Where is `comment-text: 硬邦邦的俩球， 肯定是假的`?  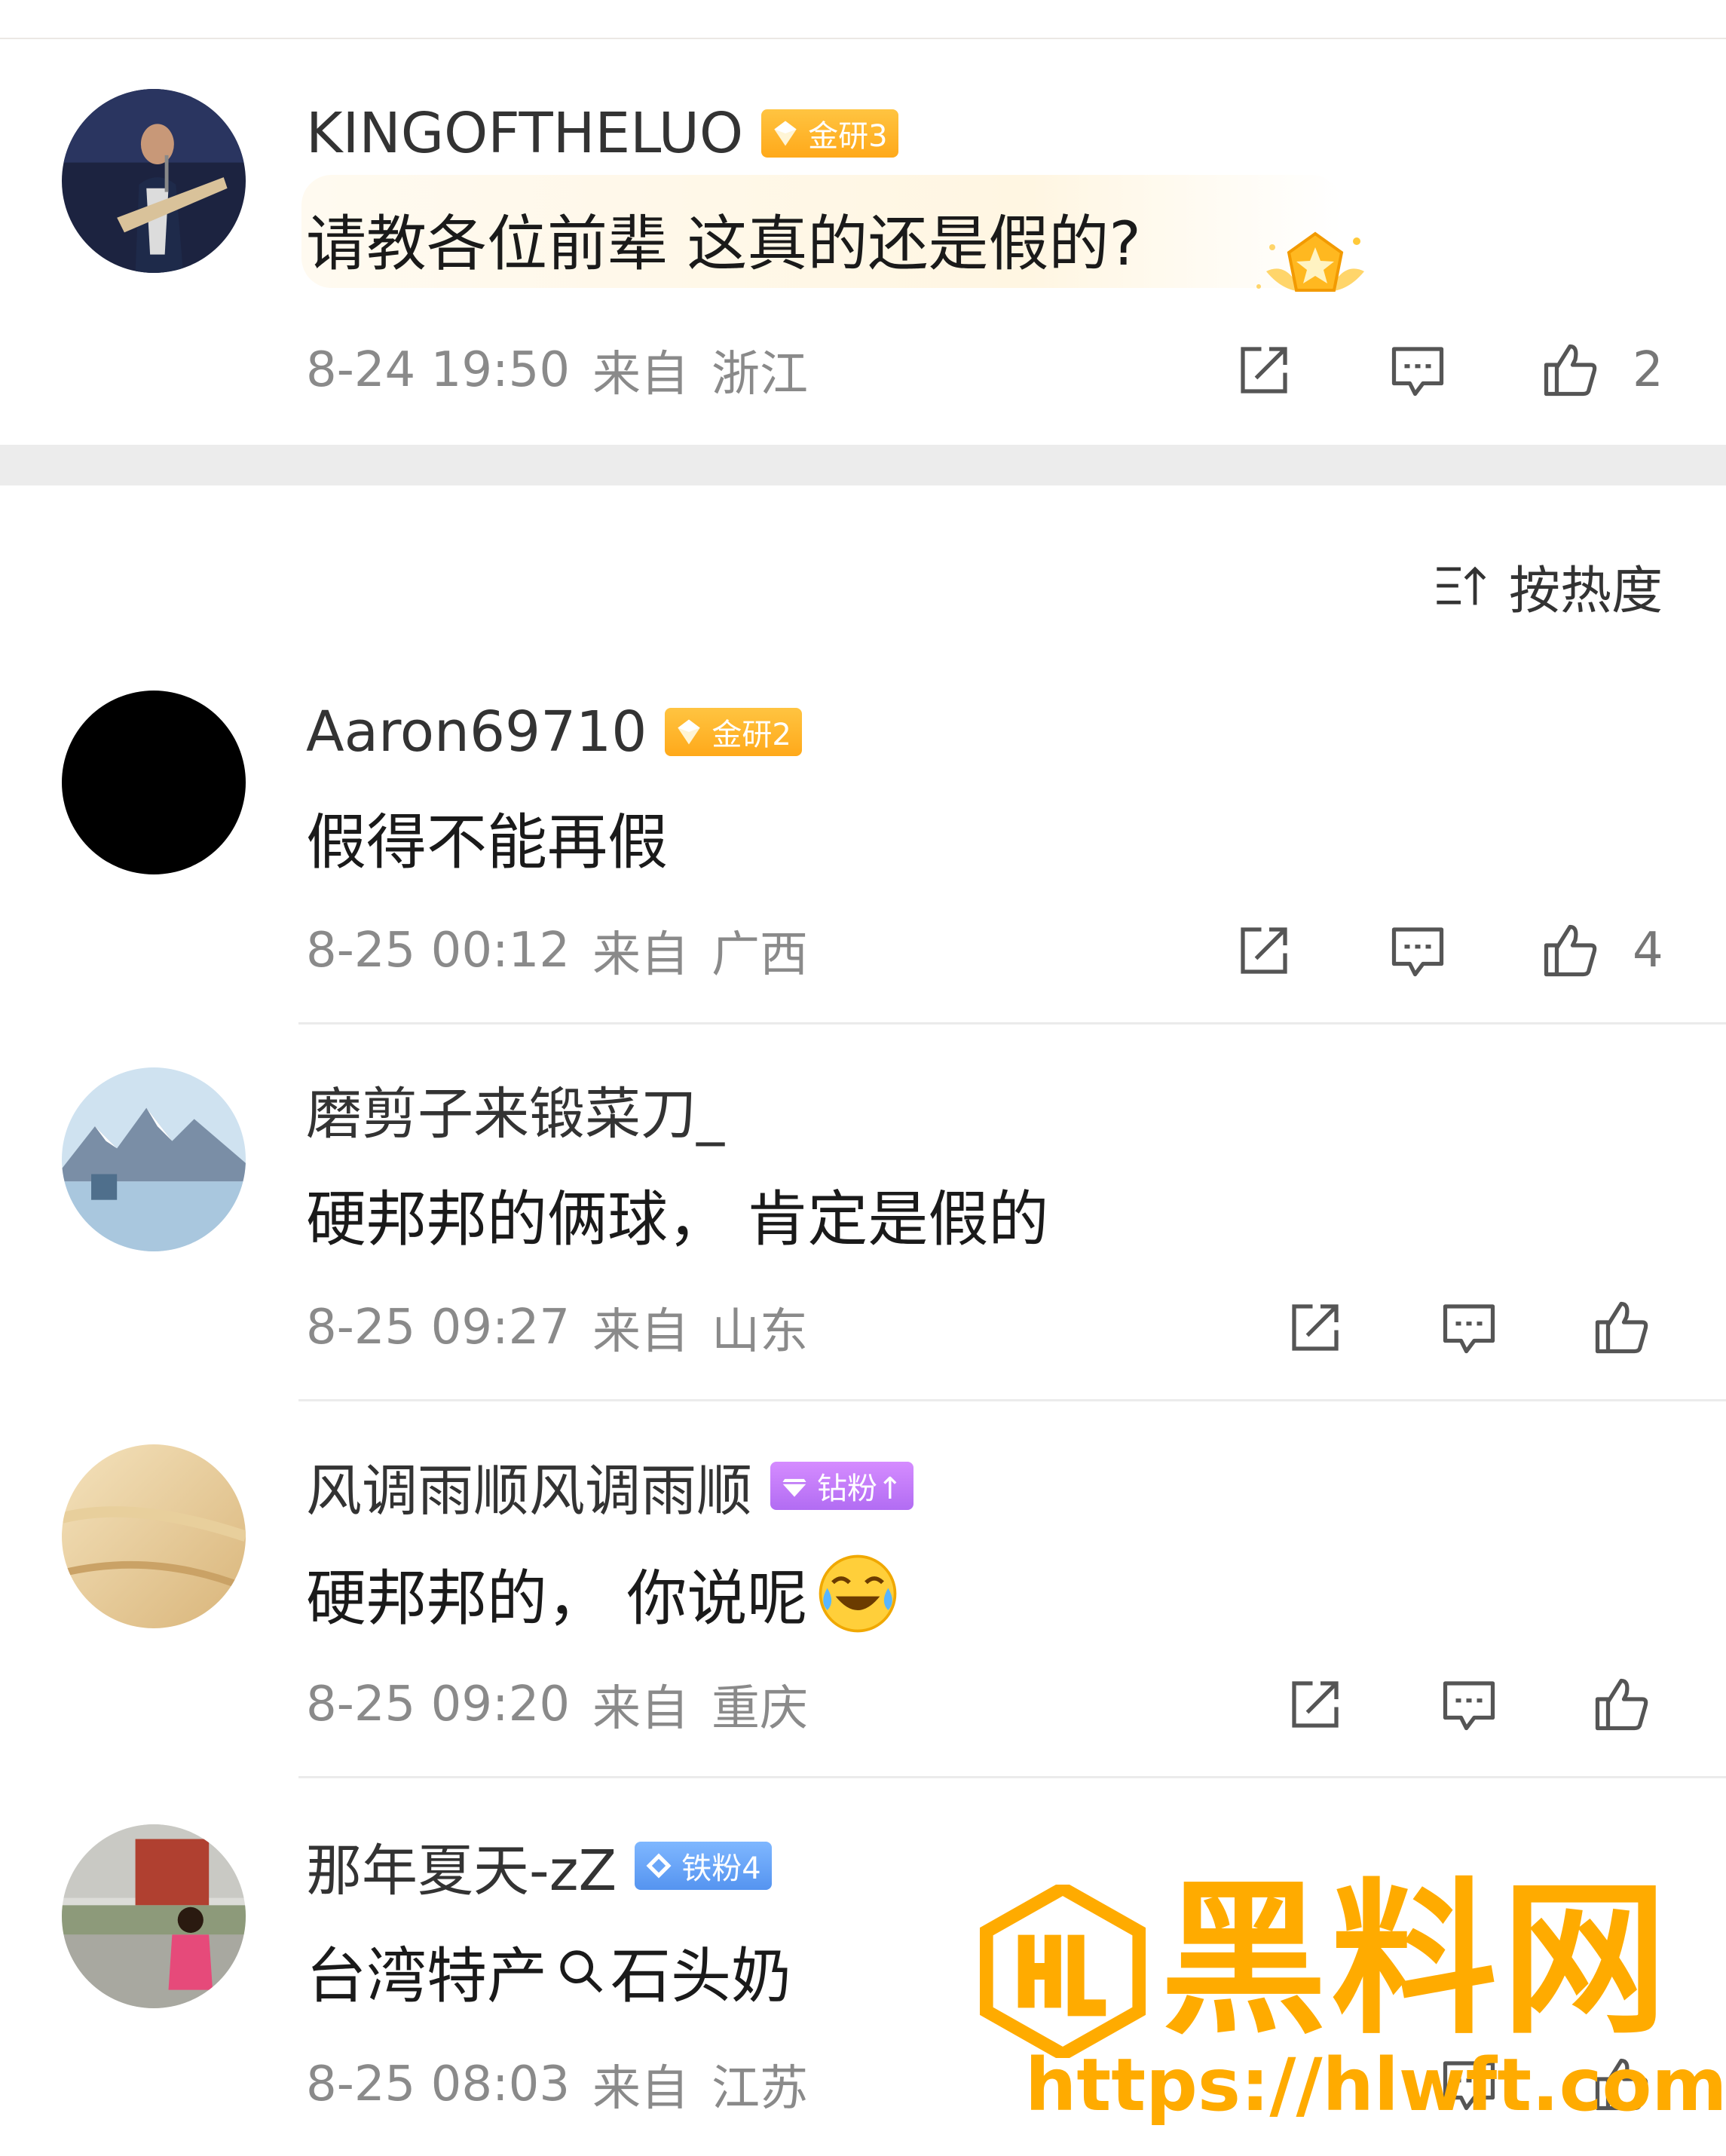
comment-text: 硬邦邦的俩球， 肯定是假的 is located at coordinates (677, 1219).